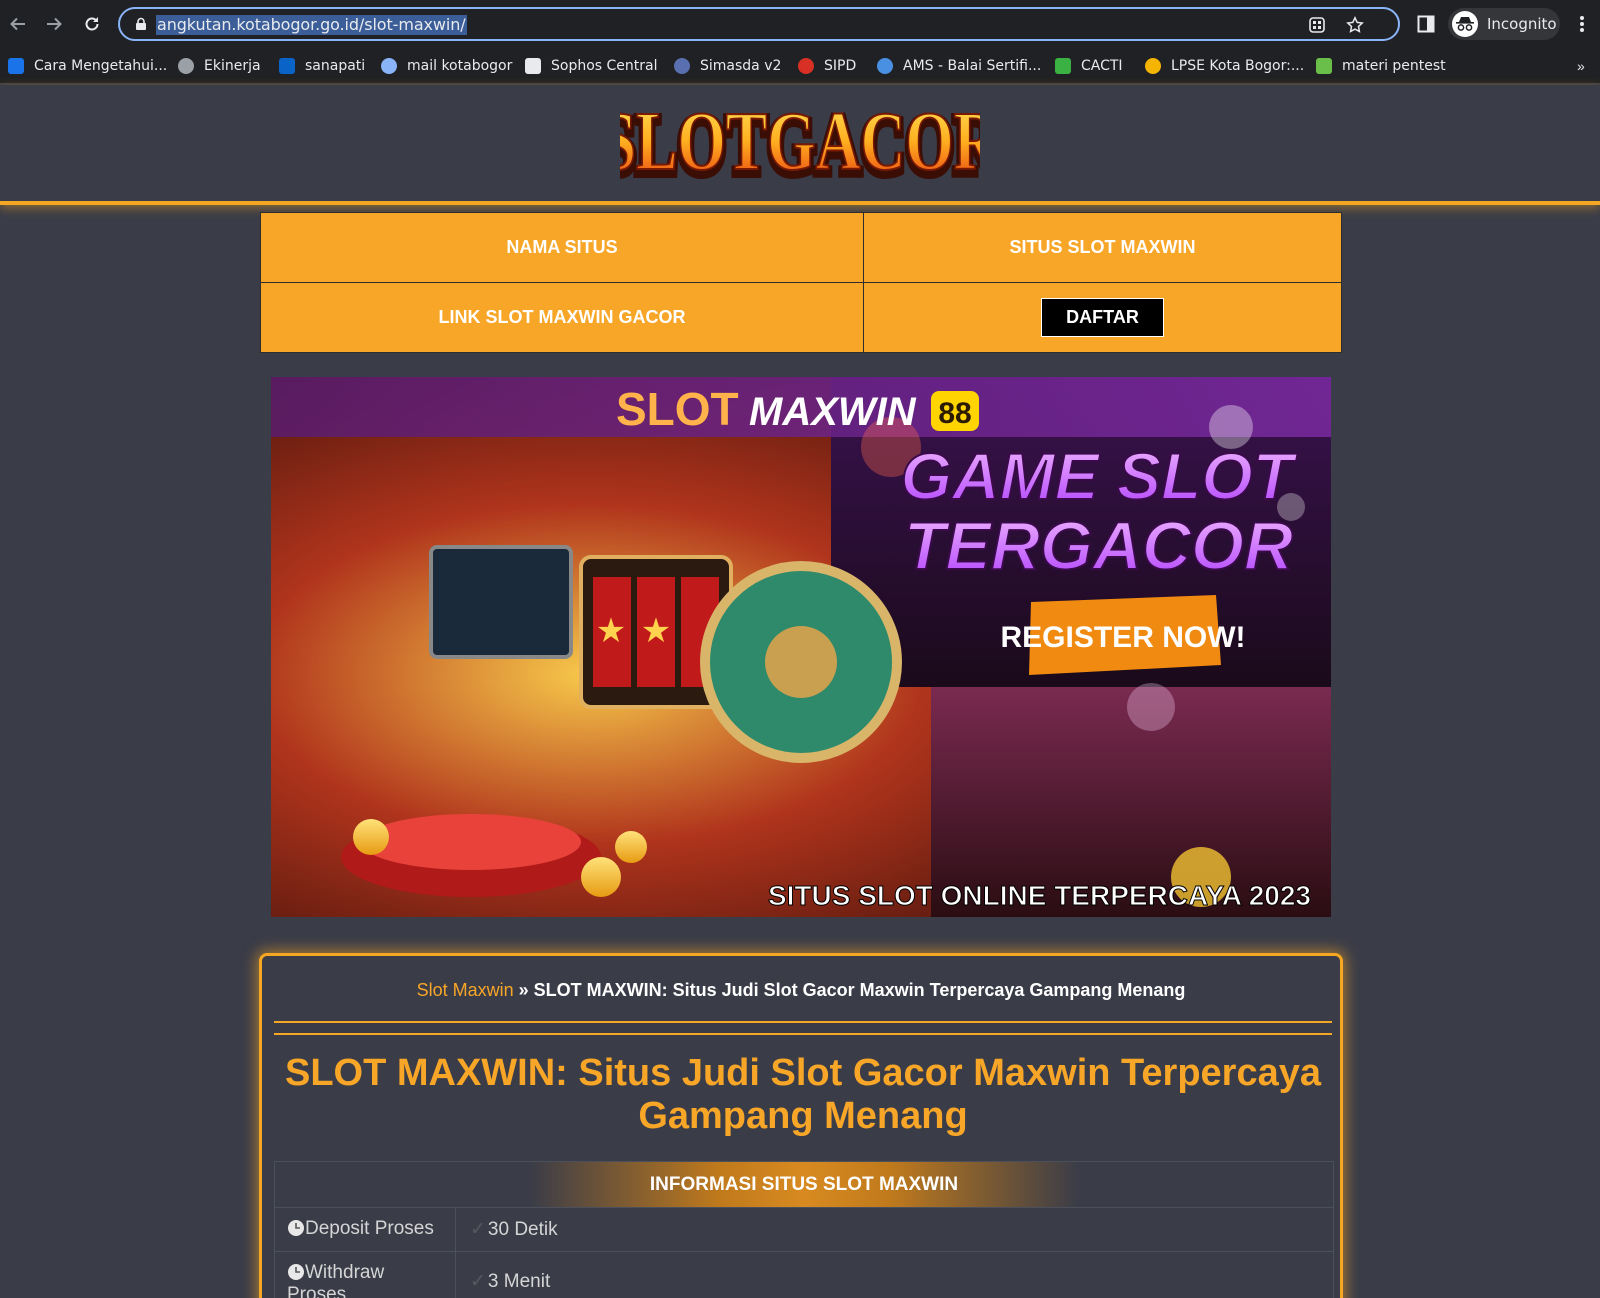  What do you see at coordinates (804, 1184) in the screenshot?
I see `info-table-heading: INFORMASI SITUS SLOT MAXWIN` at bounding box center [804, 1184].